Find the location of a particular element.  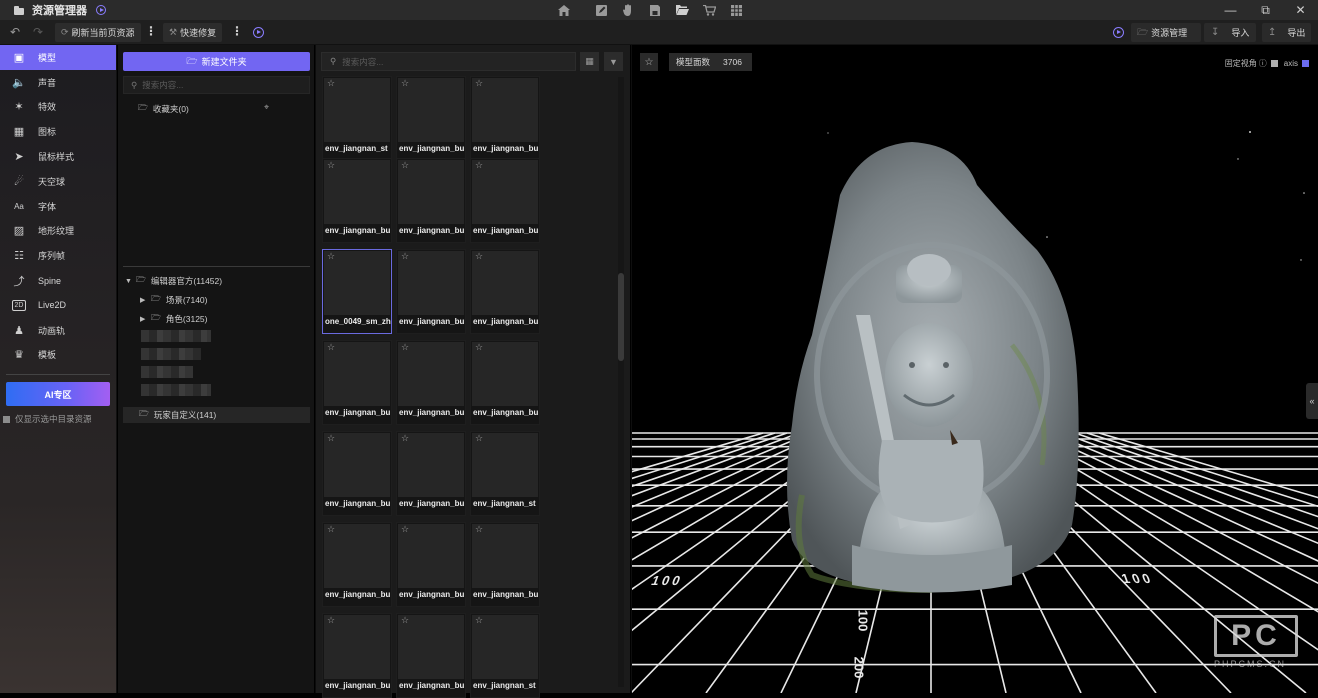

new-folder-button: 🗁 新建文件夹 is located at coordinates (216, 61).